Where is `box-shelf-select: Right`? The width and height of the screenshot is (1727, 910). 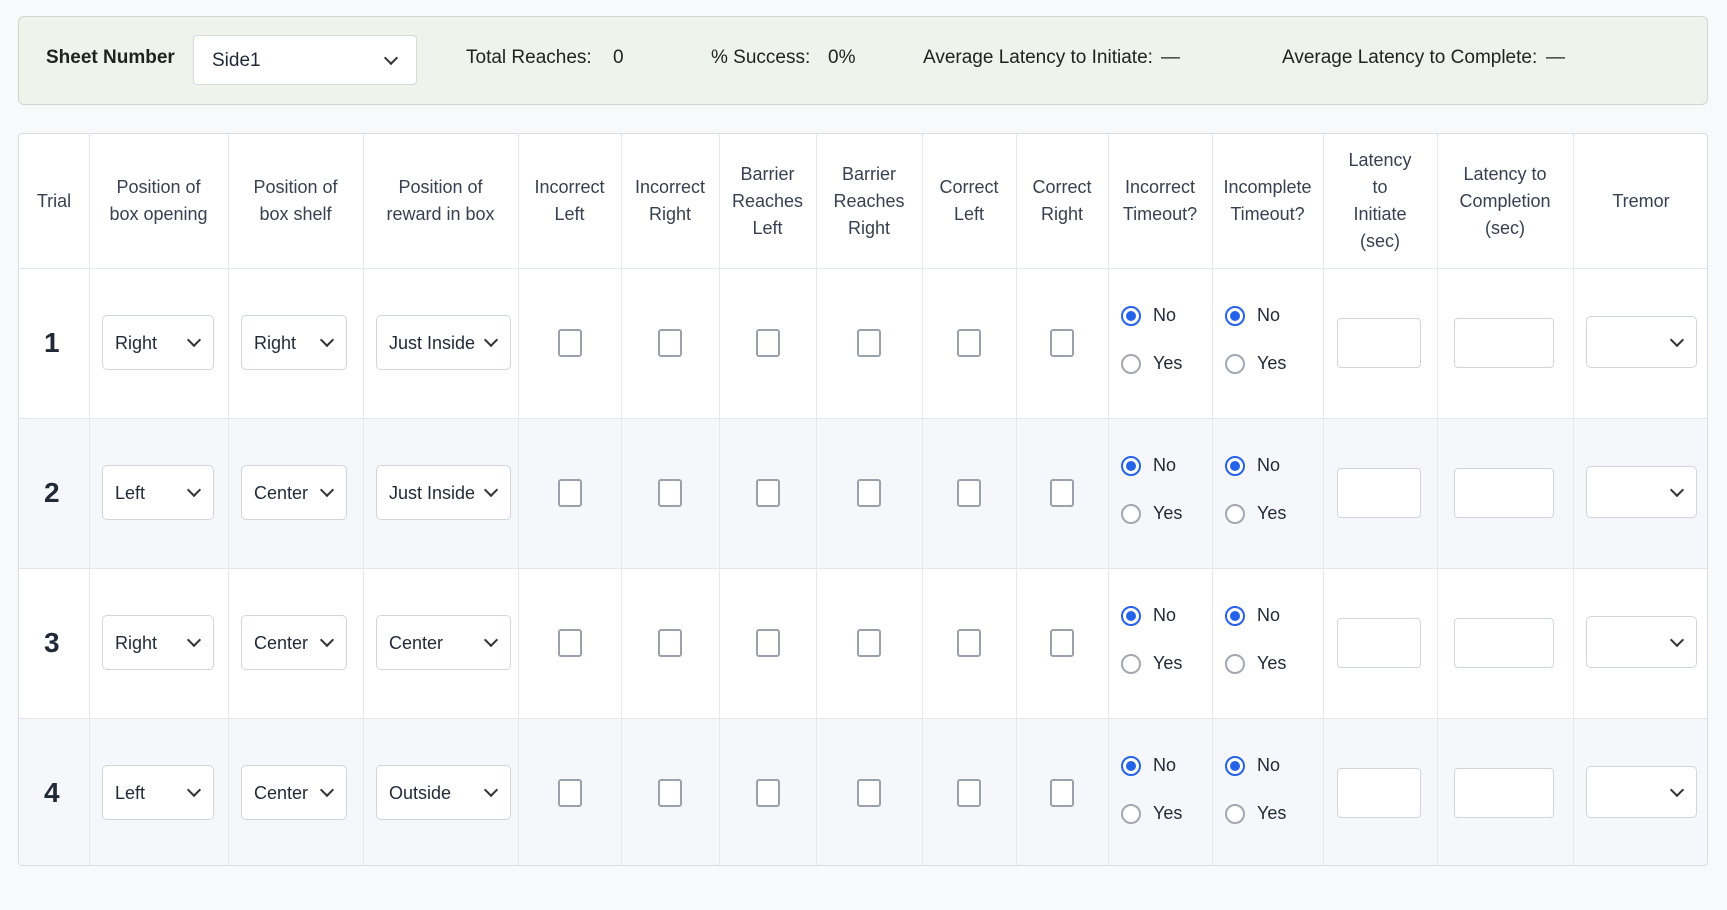 box-shelf-select: Right is located at coordinates (294, 342).